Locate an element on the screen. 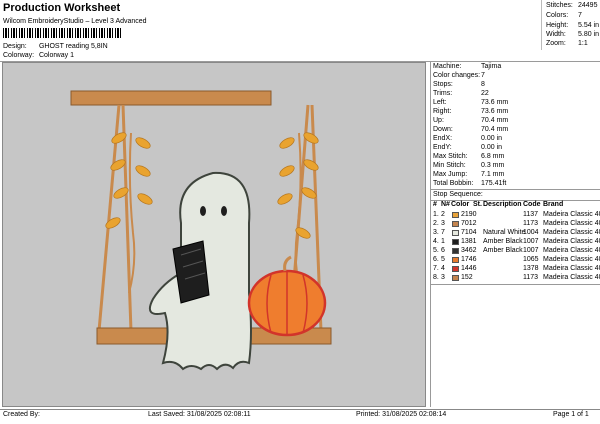 The width and height of the screenshot is (600, 424). col-num: # is located at coordinates (435, 204).